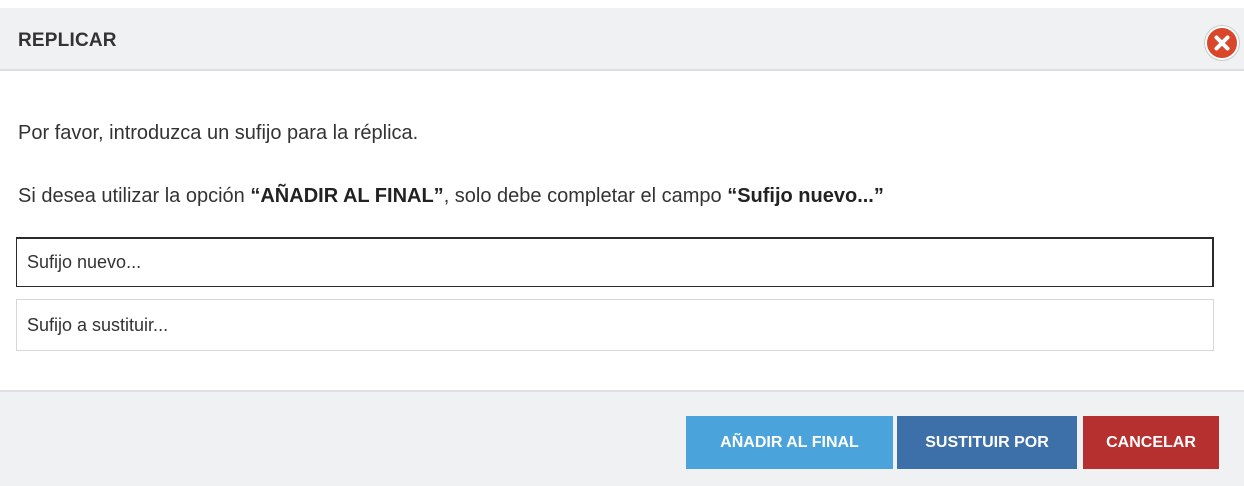  What do you see at coordinates (67, 40) in the screenshot?
I see `dialog-title: REPLICAR` at bounding box center [67, 40].